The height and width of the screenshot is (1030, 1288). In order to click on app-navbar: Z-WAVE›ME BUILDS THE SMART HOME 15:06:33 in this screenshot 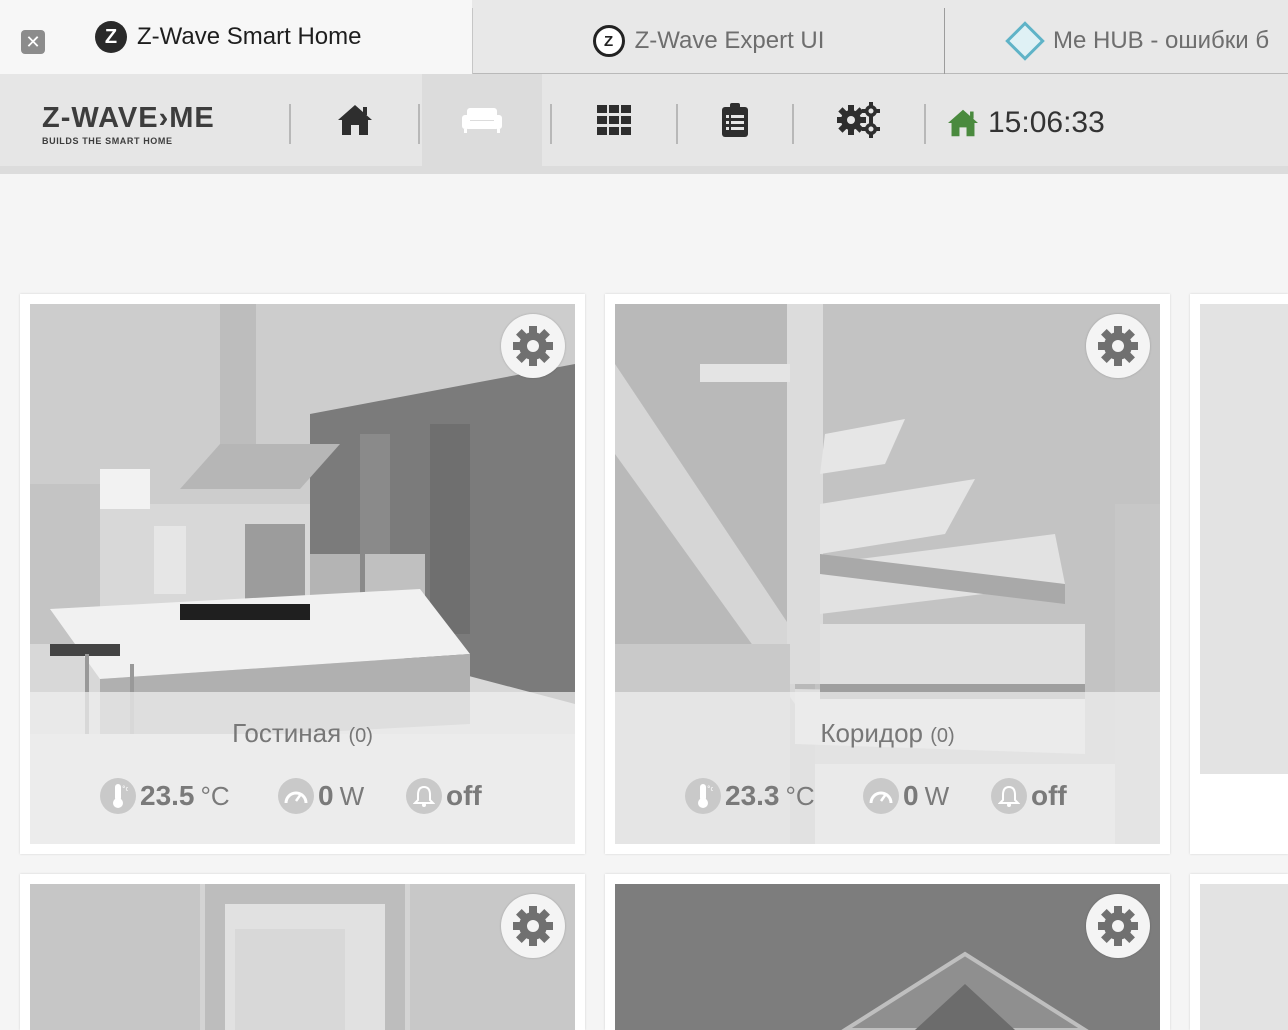, I will do `click(644, 124)`.